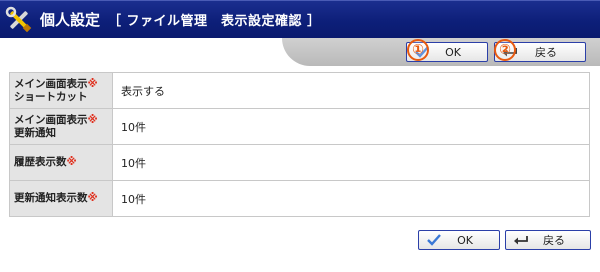  I want to click on title-bar: 個人設定 ［ ファイル管理 表示設定確認 ］, so click(300, 19).